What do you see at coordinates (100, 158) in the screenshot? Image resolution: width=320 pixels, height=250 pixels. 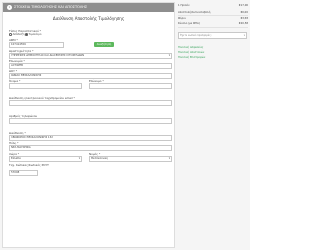 I see `region-value: Θεσσαλονίκη` at bounding box center [100, 158].